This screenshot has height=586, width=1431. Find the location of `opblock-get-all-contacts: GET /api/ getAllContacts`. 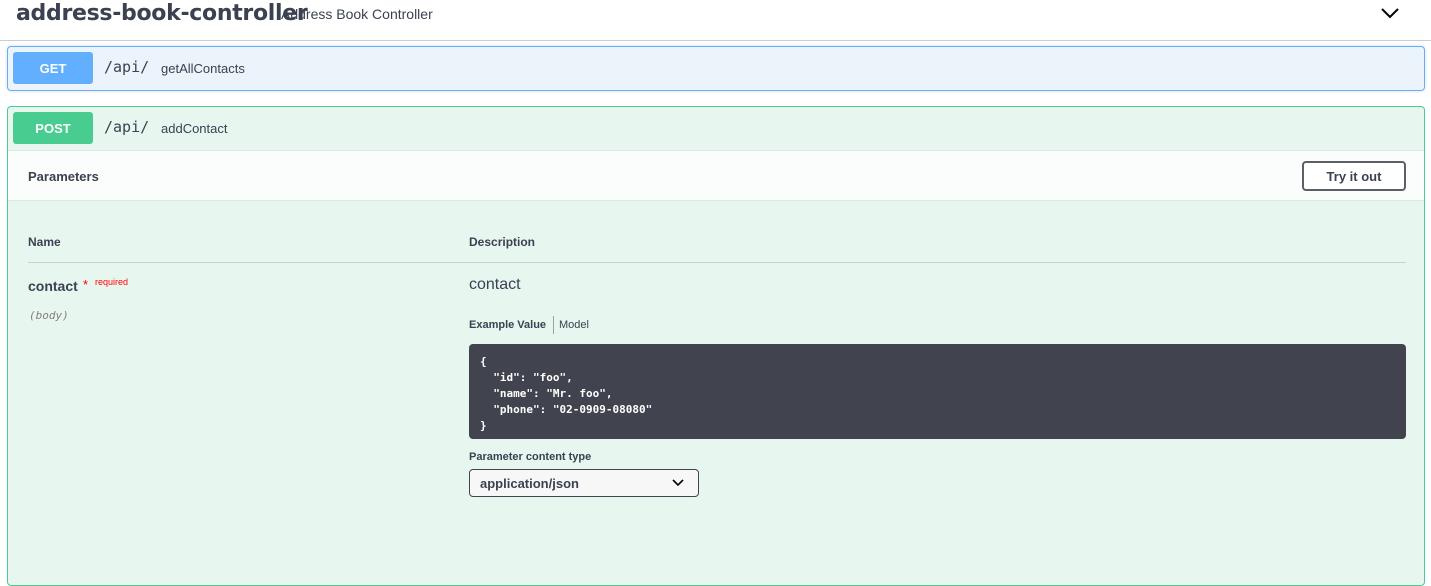

opblock-get-all-contacts: GET /api/ getAllContacts is located at coordinates (716, 68).